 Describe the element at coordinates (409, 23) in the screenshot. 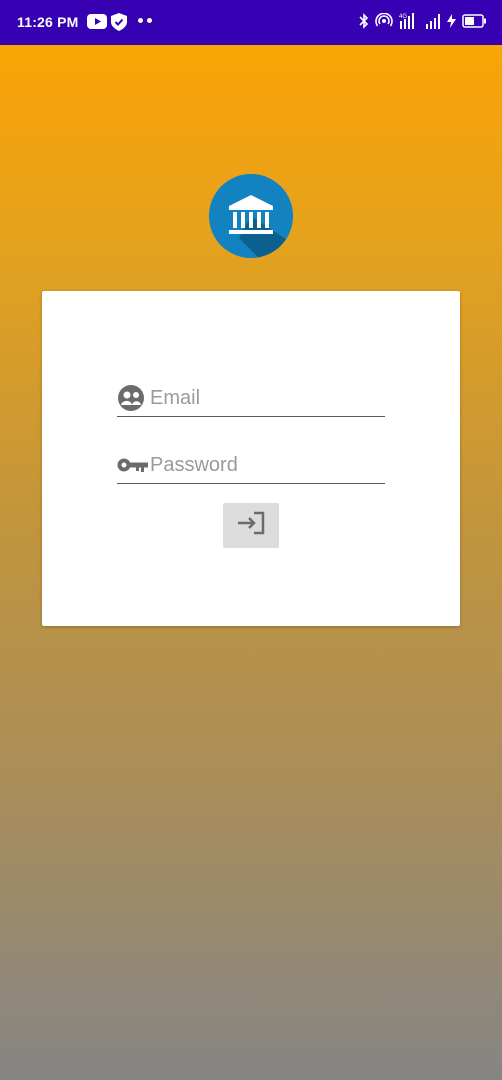

I see `4g-signal-icon: 4G` at that location.